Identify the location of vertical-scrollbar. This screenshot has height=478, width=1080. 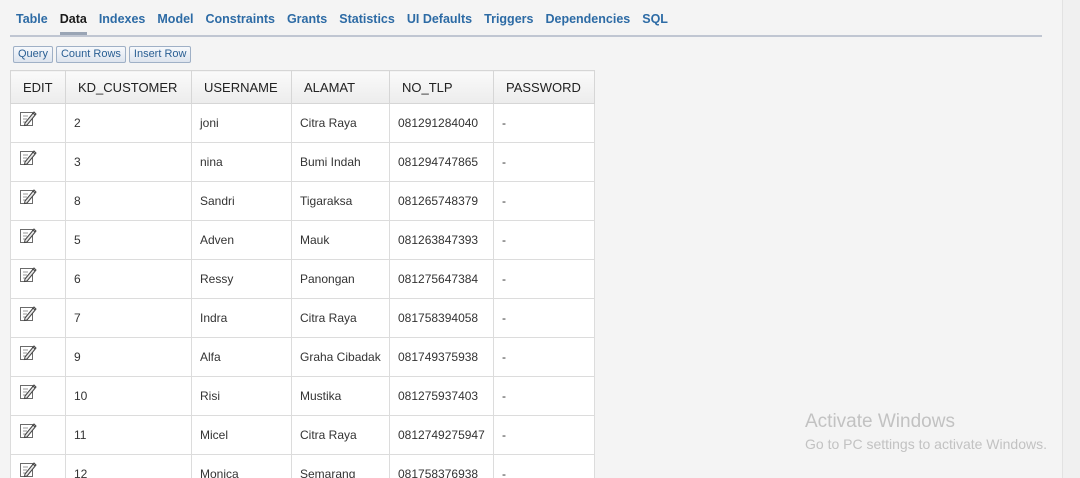
(1071, 239).